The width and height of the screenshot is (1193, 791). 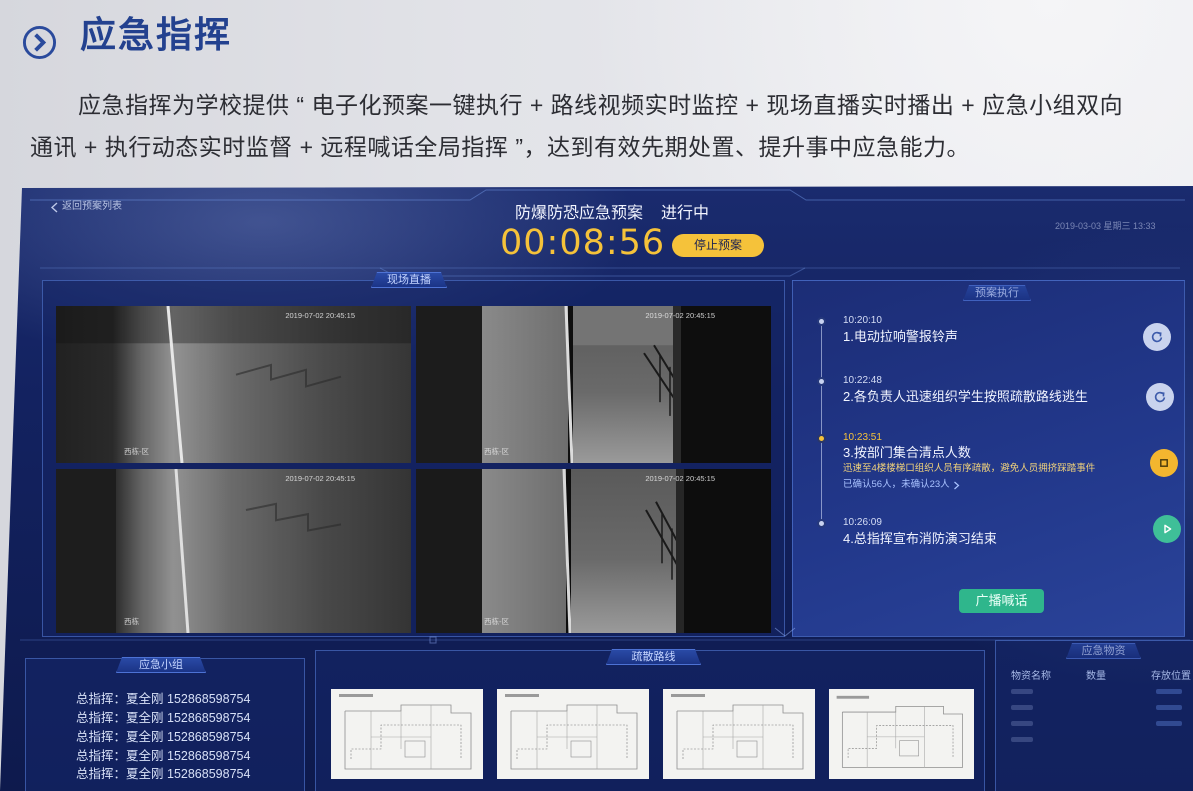 What do you see at coordinates (862, 522) in the screenshot?
I see `step-time: 10:26:09` at bounding box center [862, 522].